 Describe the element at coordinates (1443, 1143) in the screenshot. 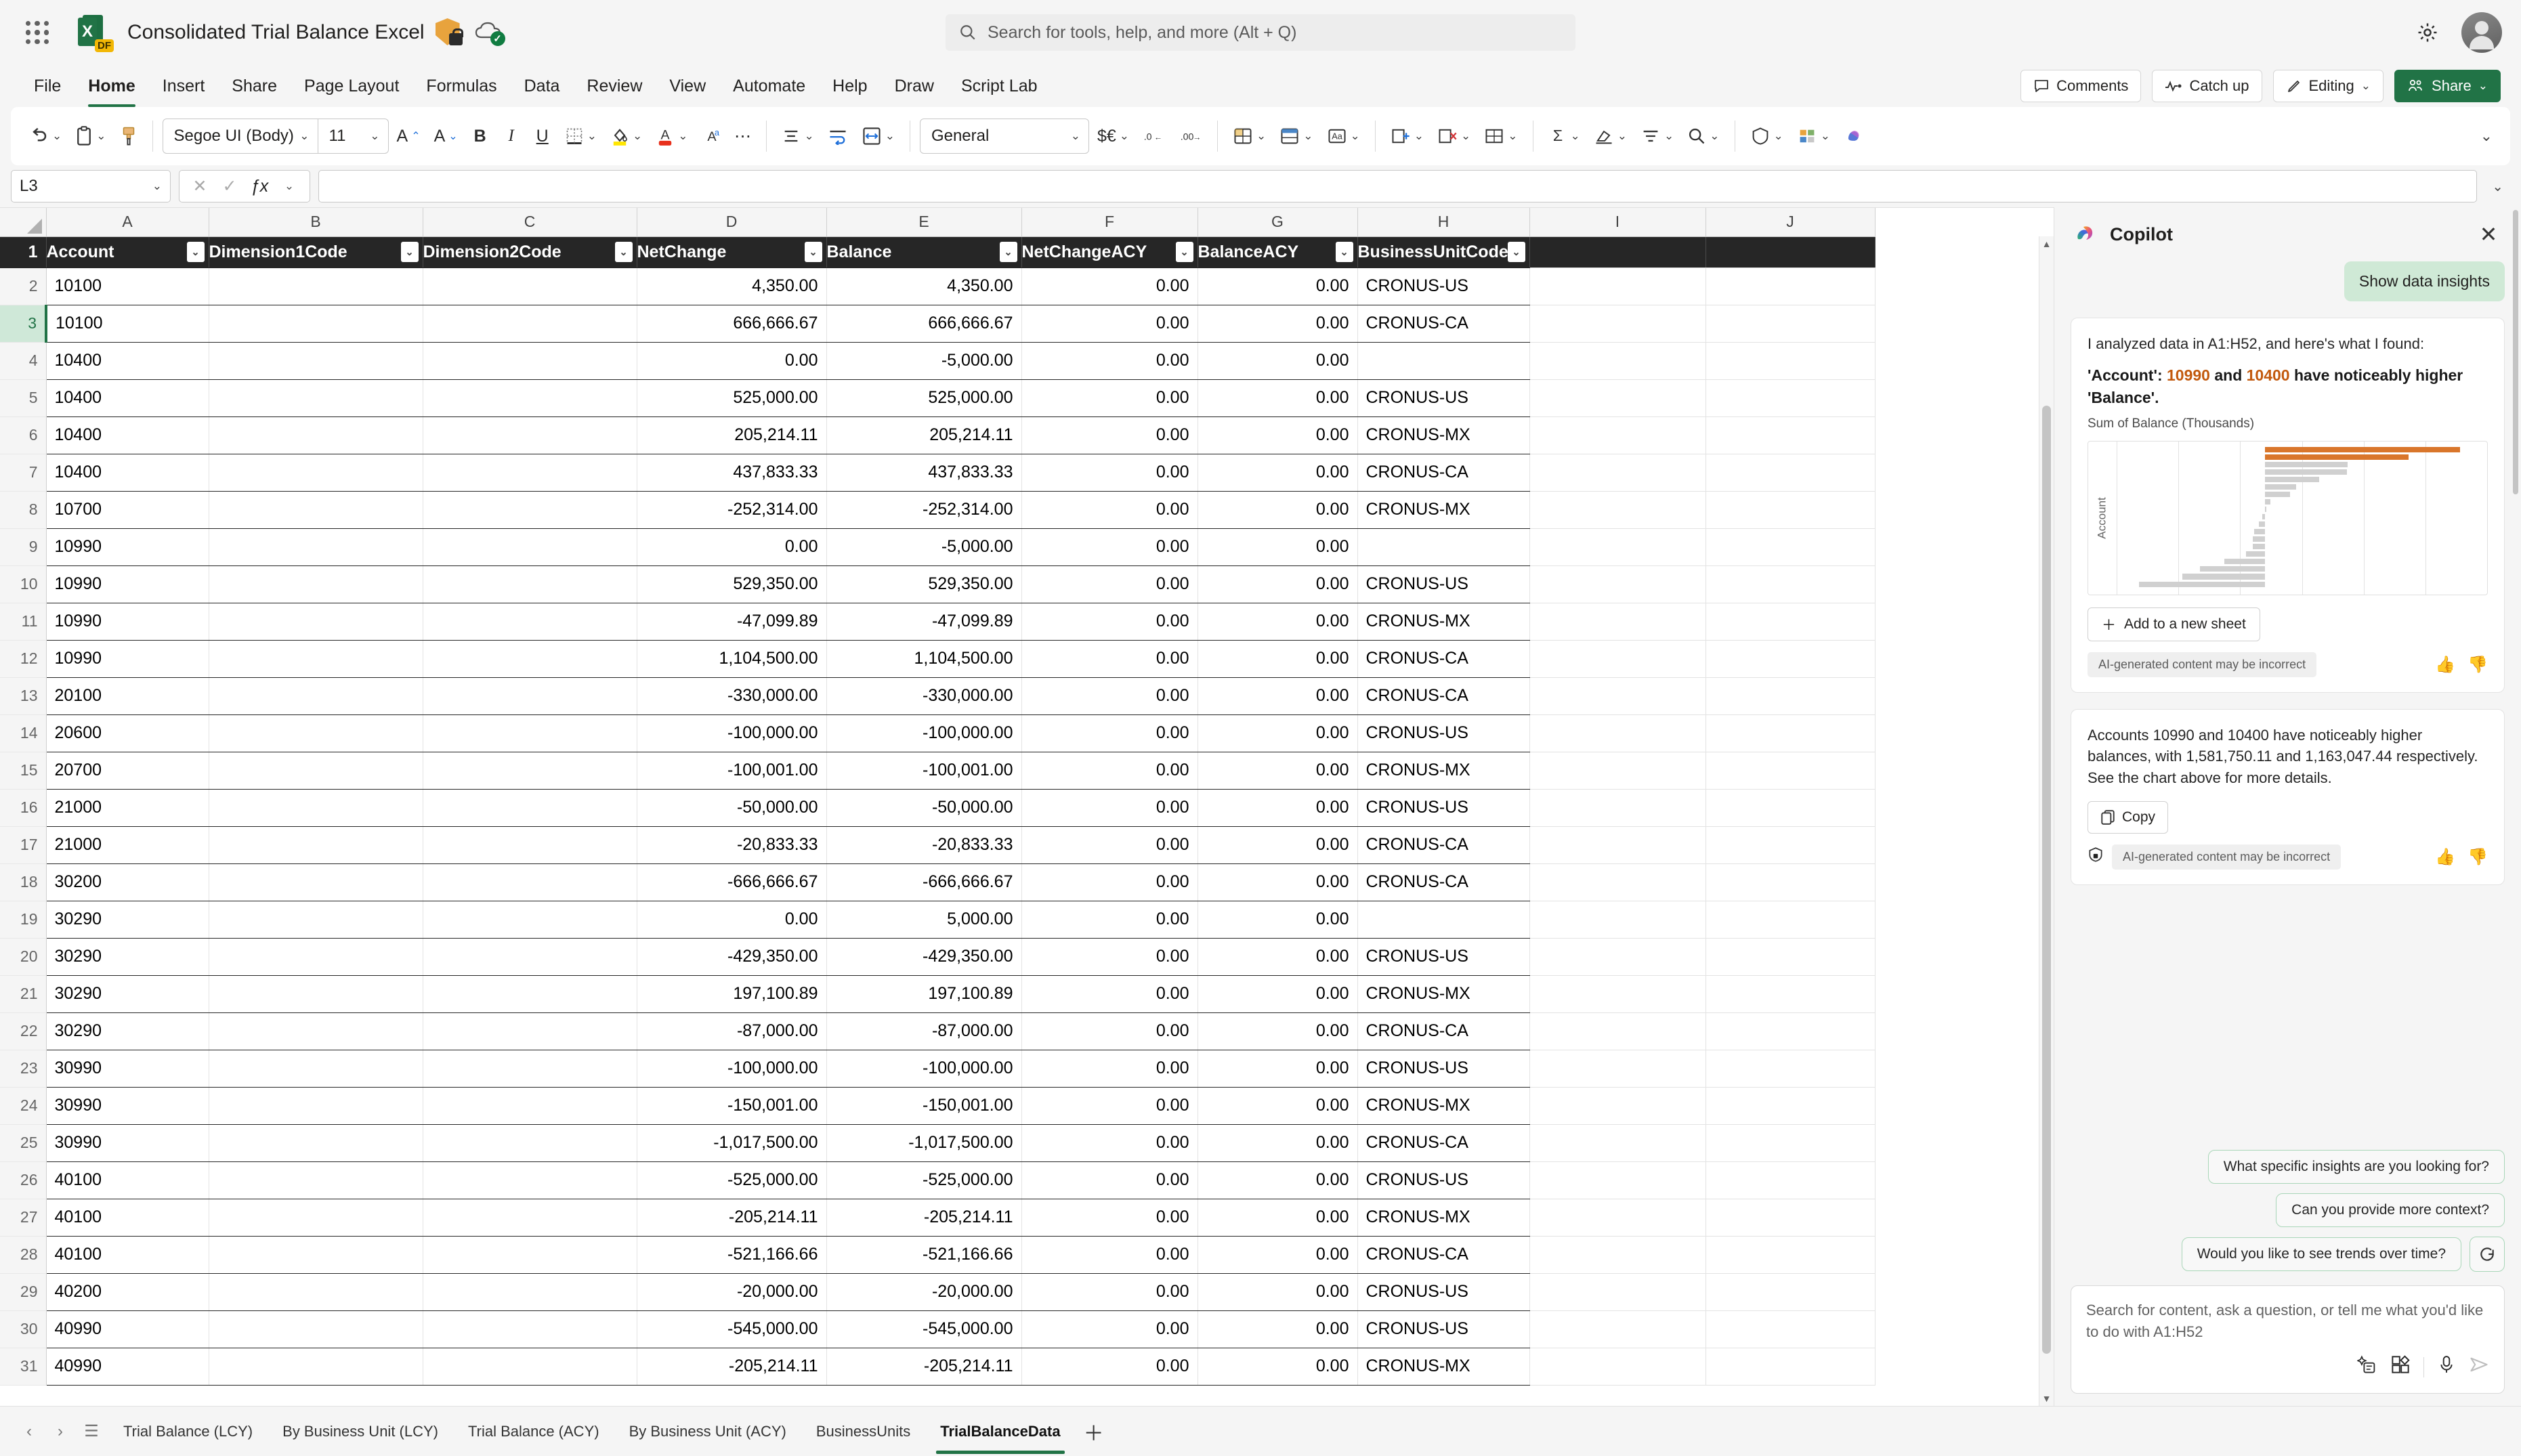

I see `grid-cell: CRONUS-CA` at that location.